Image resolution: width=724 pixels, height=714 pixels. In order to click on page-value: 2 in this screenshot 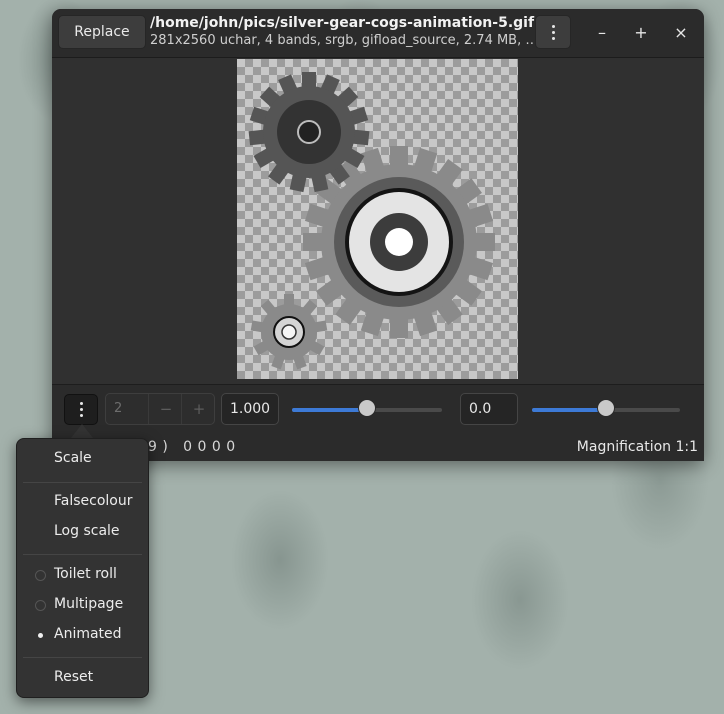, I will do `click(118, 408)`.